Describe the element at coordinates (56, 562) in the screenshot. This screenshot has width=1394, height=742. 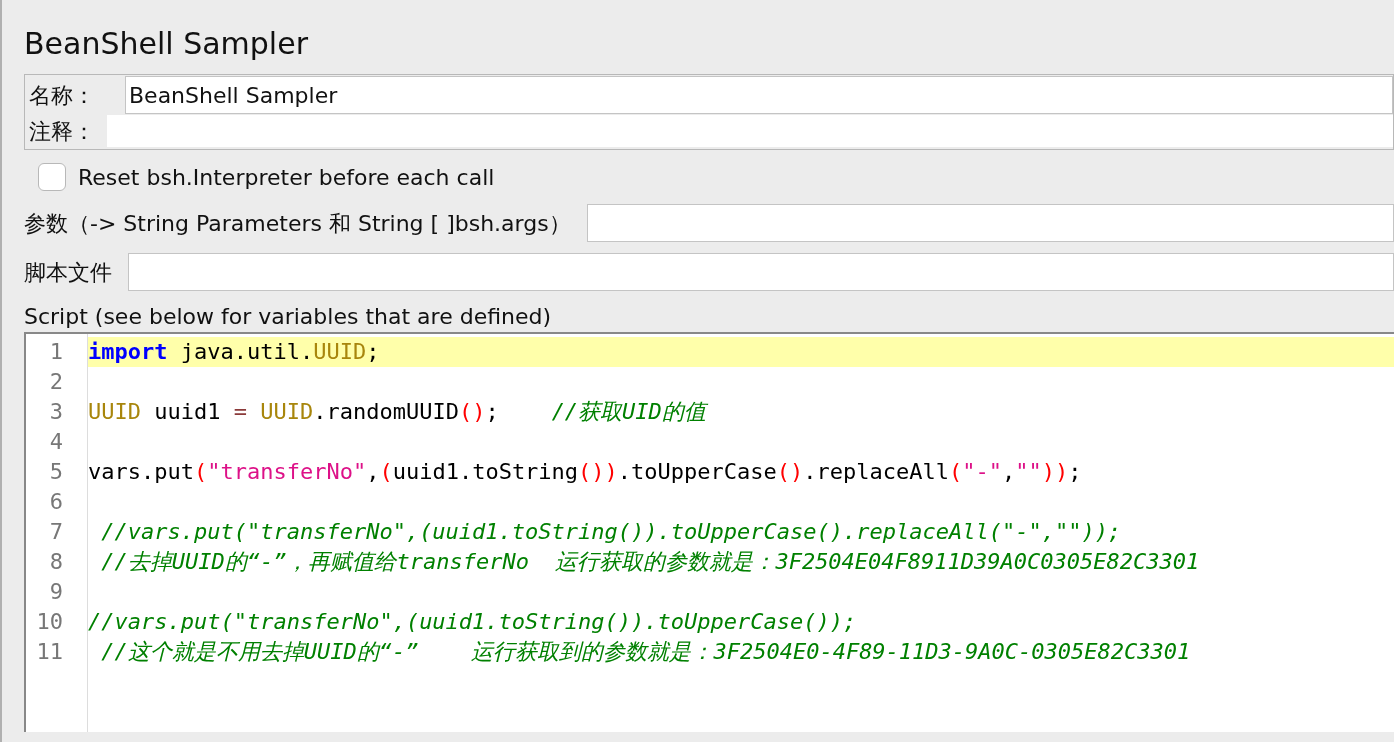
I see `line-number: 8` at that location.